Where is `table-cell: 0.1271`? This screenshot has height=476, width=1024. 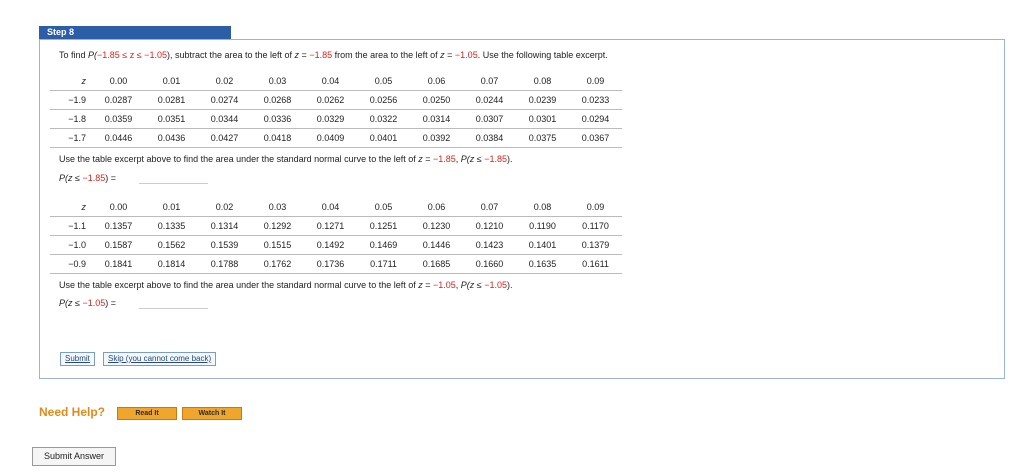 table-cell: 0.1271 is located at coordinates (330, 226).